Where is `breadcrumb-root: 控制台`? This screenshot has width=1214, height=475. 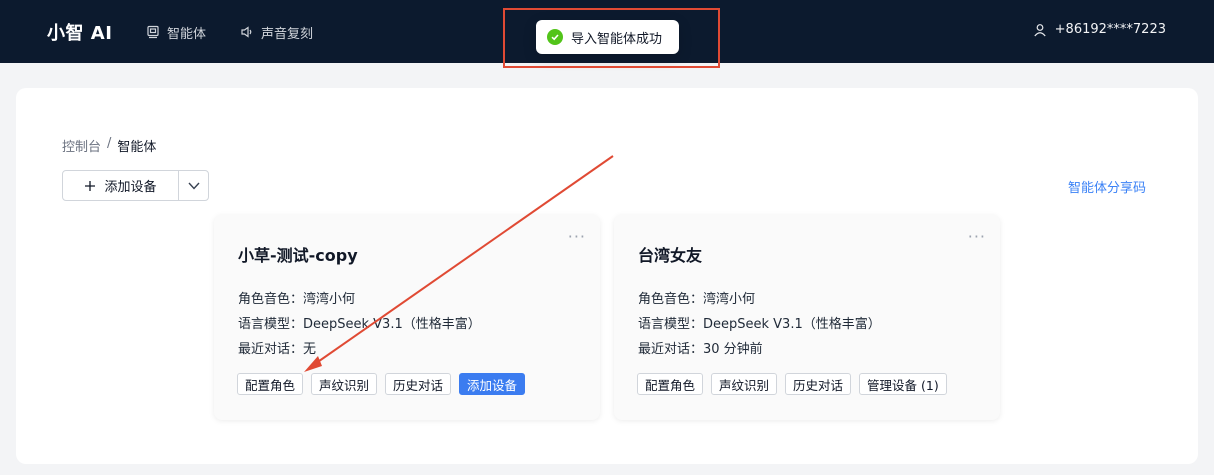
breadcrumb-root: 控制台 is located at coordinates (81, 145).